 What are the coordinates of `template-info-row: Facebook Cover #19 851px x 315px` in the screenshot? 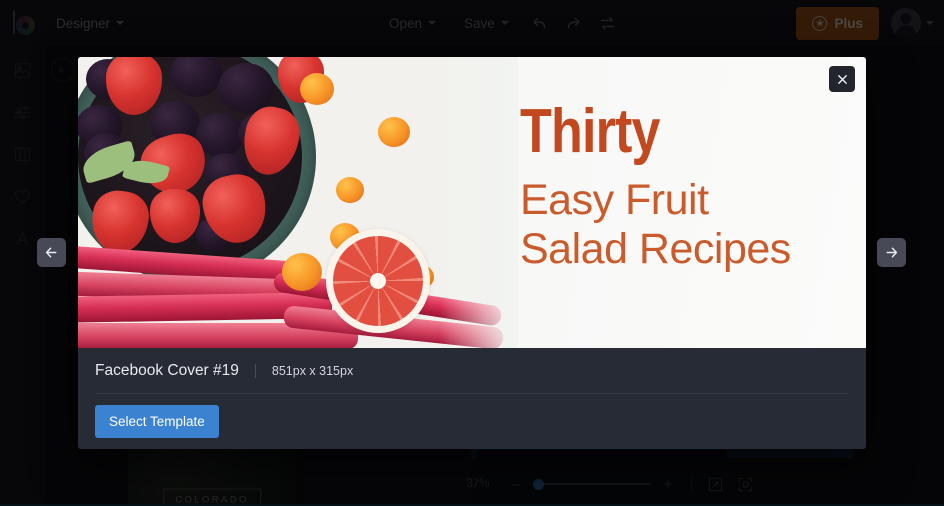 It's located at (472, 371).